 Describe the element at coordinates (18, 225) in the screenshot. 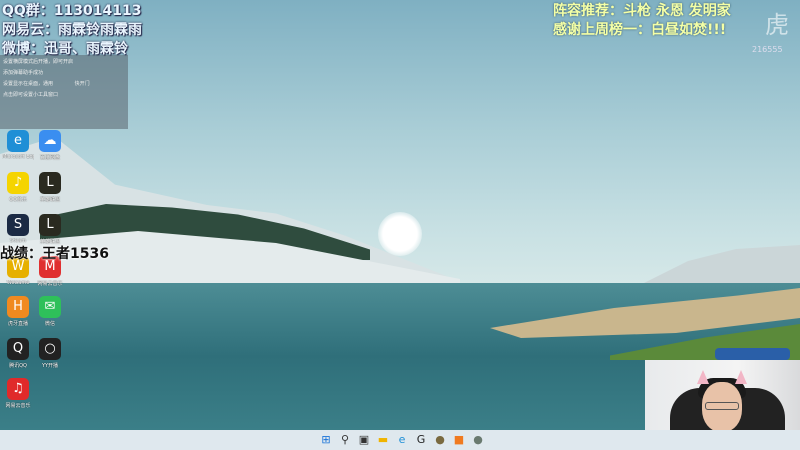

I see `app-icon: S` at that location.